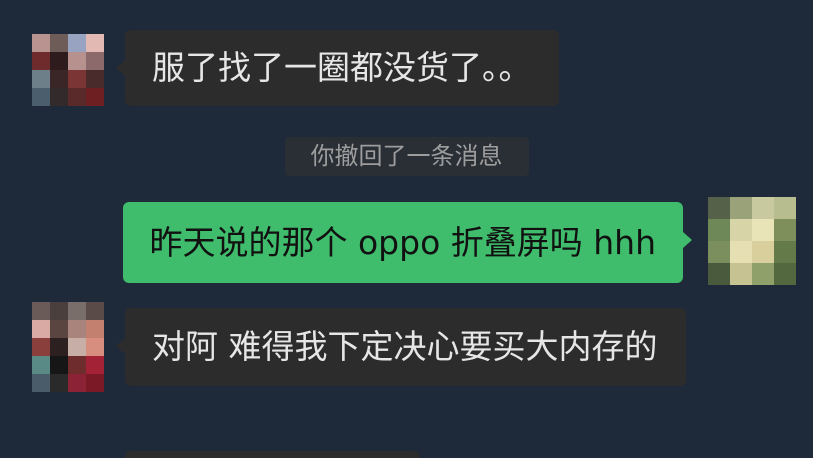  Describe the element at coordinates (405, 346) in the screenshot. I see `message-text: 对阿 难得我下定决心要买大内存的` at that location.